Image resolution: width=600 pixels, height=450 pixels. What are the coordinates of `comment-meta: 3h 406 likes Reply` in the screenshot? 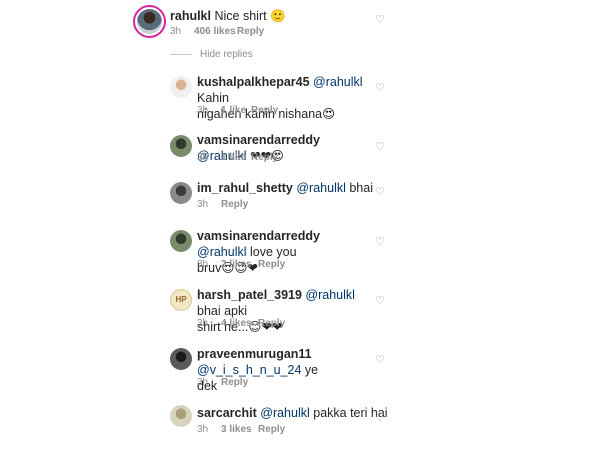 It's located at (217, 31).